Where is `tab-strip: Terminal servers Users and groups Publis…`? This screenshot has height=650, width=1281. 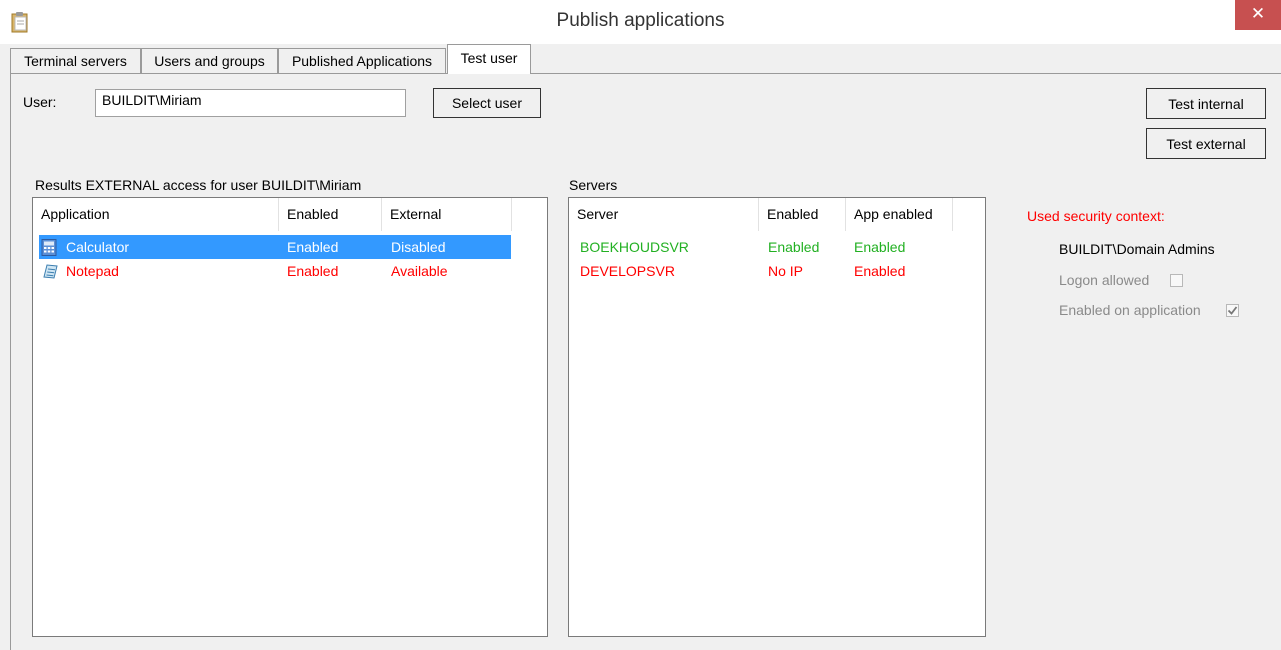
tab-strip: Terminal servers Users and groups Publis… is located at coordinates (645, 59).